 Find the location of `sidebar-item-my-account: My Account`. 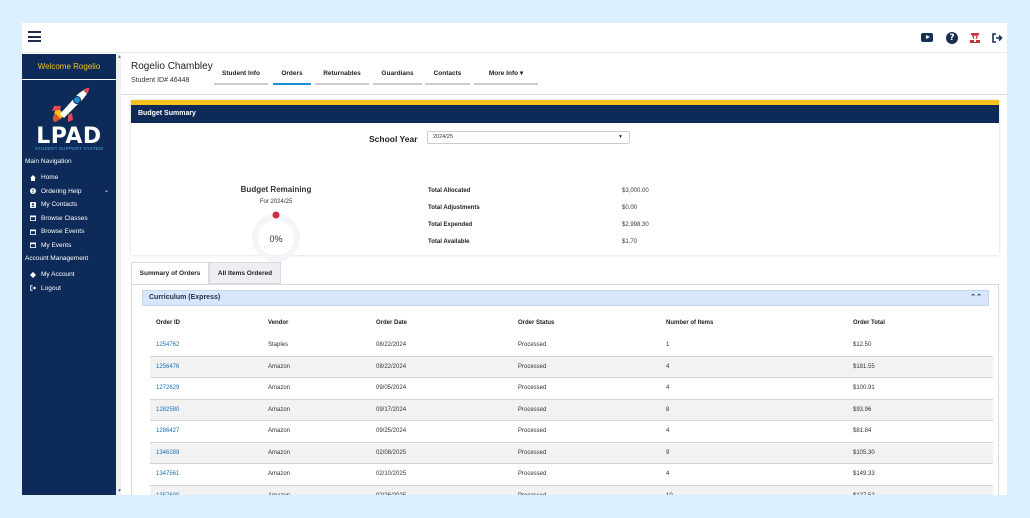

sidebar-item-my-account: My Account is located at coordinates (69, 275).